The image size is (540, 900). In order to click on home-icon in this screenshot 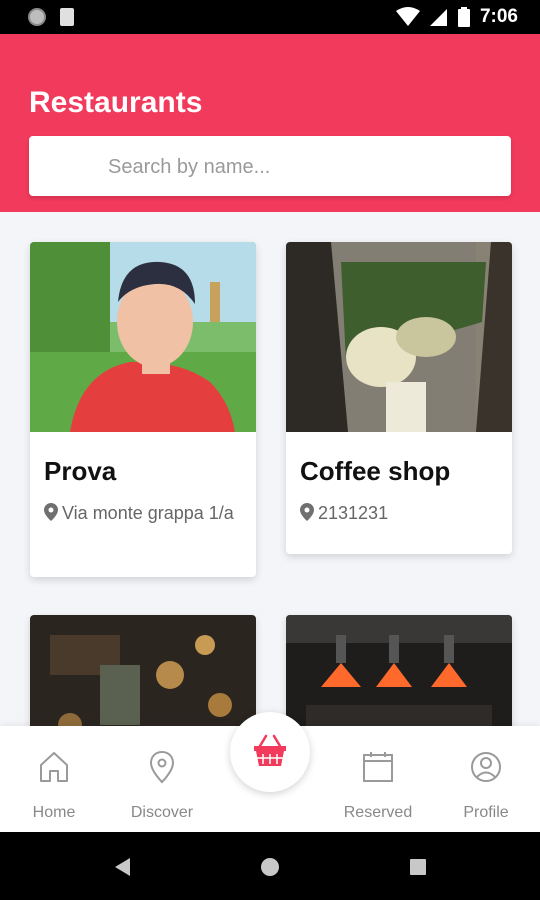, I will do `click(54, 767)`.